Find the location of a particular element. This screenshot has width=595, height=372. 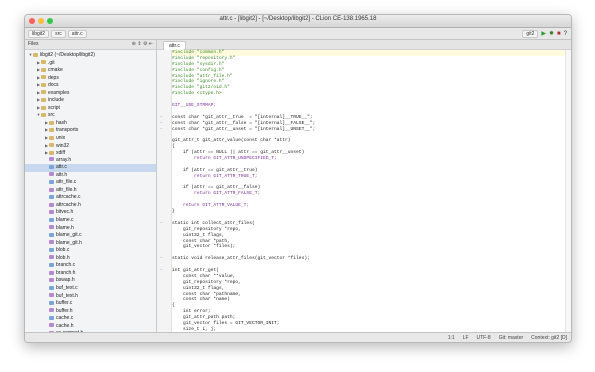

file-encoding: UTF-8 is located at coordinates (484, 338).